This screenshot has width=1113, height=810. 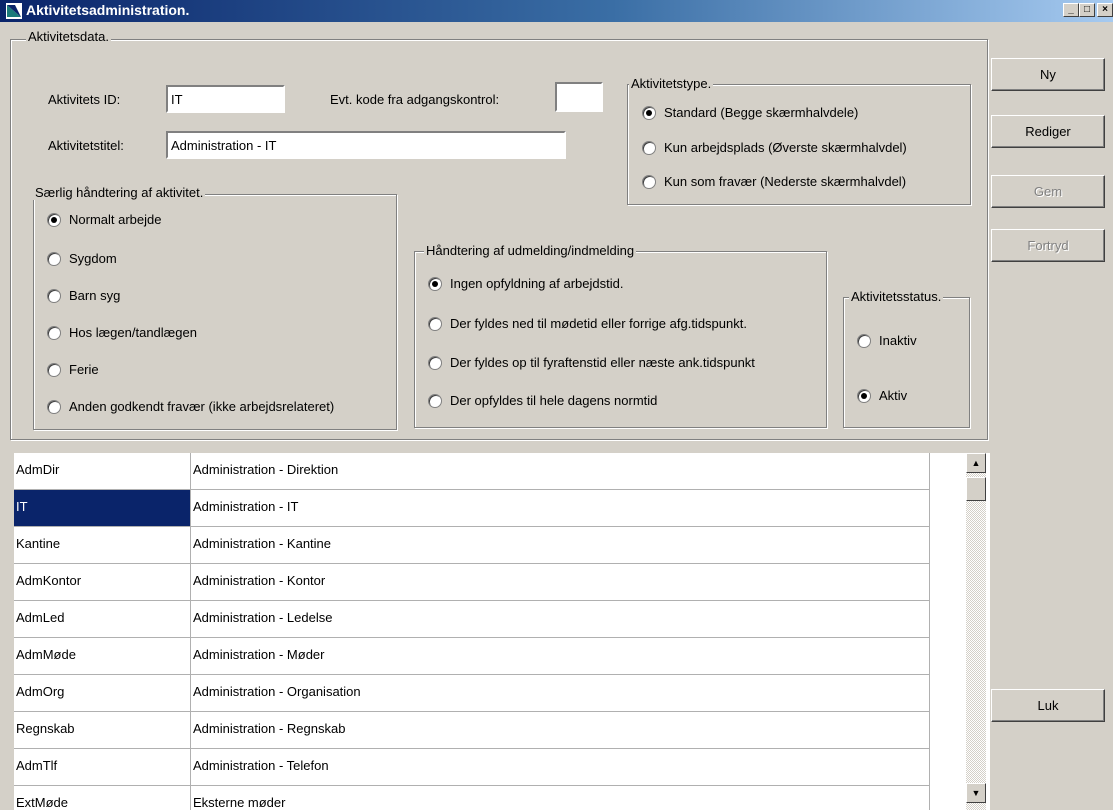 I want to click on cell-title: Administration - Kontor, so click(x=560, y=582).